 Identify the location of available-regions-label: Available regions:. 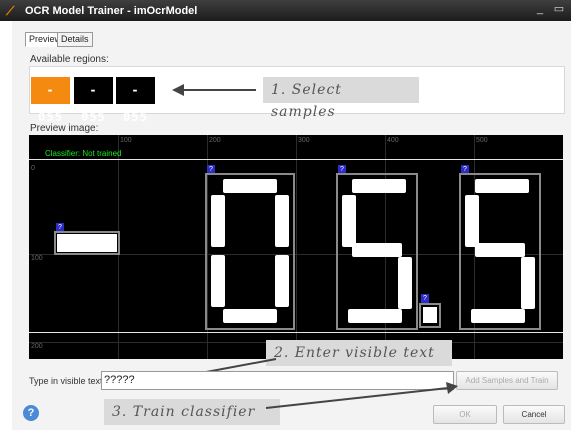
(69, 59).